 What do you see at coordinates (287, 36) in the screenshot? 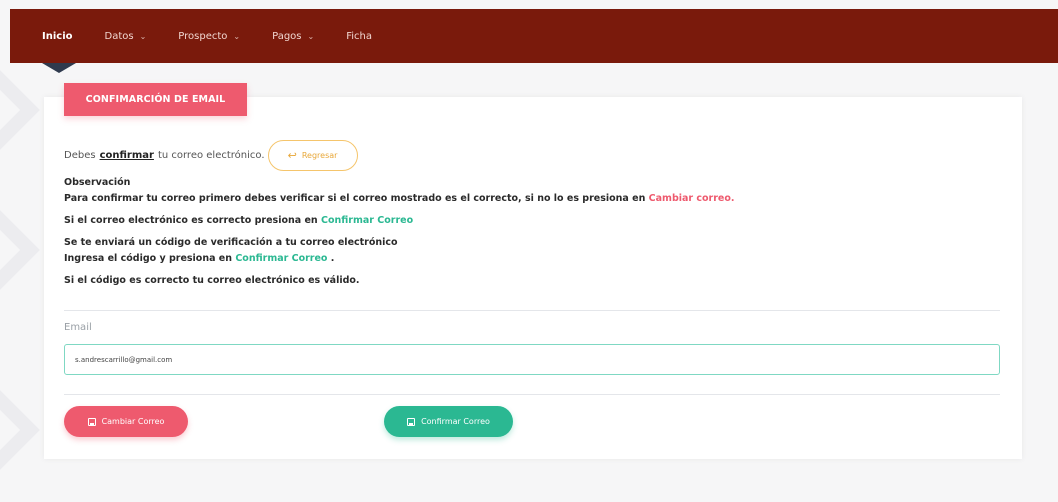
I see `nav-label: Pagos` at bounding box center [287, 36].